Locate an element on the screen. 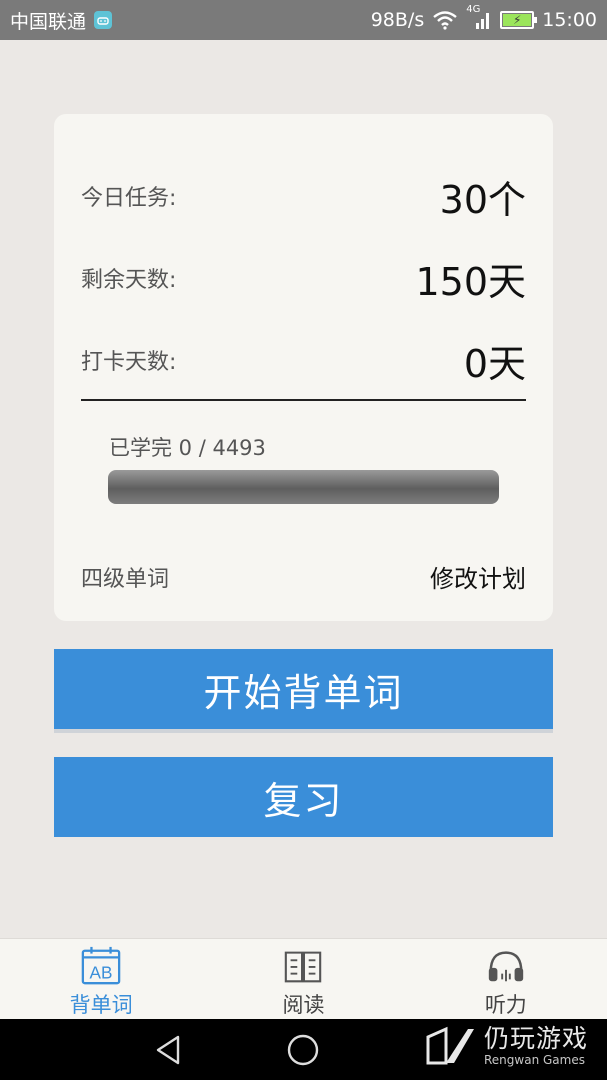 The width and height of the screenshot is (607, 1080). calendar-ab-icon: AB is located at coordinates (101, 965).